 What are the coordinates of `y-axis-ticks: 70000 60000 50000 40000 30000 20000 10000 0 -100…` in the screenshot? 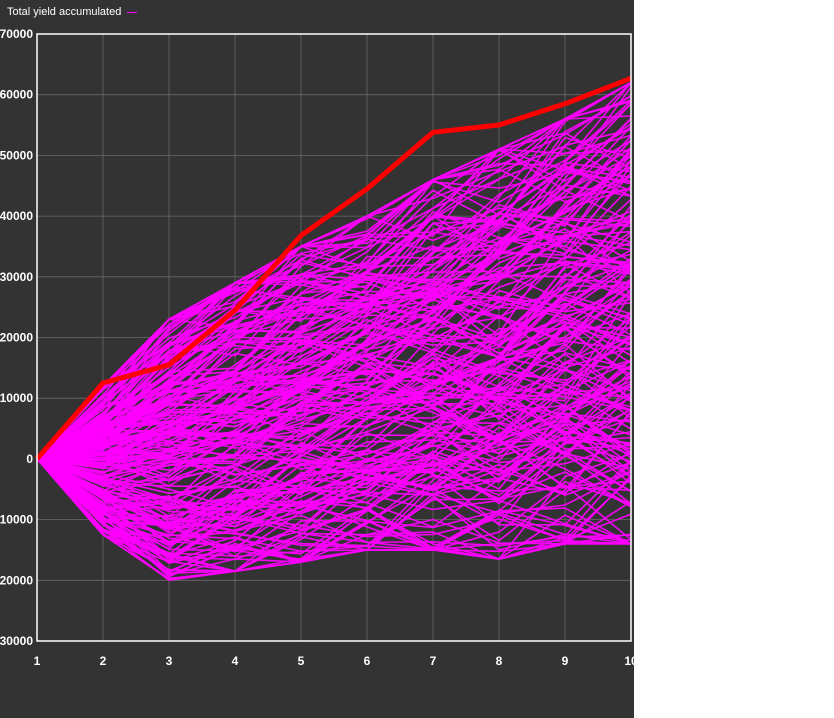 It's located at (16, 337).